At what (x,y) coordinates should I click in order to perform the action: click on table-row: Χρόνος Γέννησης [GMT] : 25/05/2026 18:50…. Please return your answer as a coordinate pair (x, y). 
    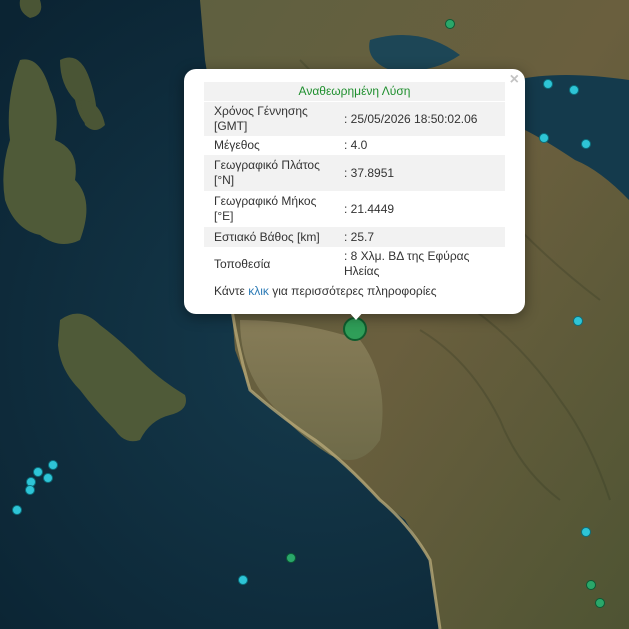
    Looking at the image, I should click on (354, 119).